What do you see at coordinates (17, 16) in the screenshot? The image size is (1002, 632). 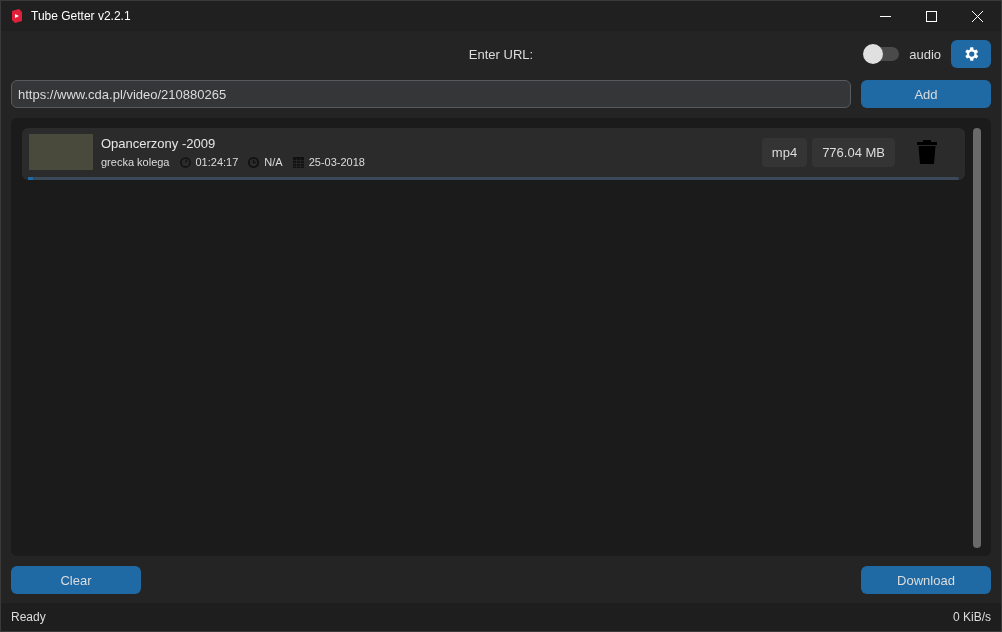 I see `app-logo-icon` at bounding box center [17, 16].